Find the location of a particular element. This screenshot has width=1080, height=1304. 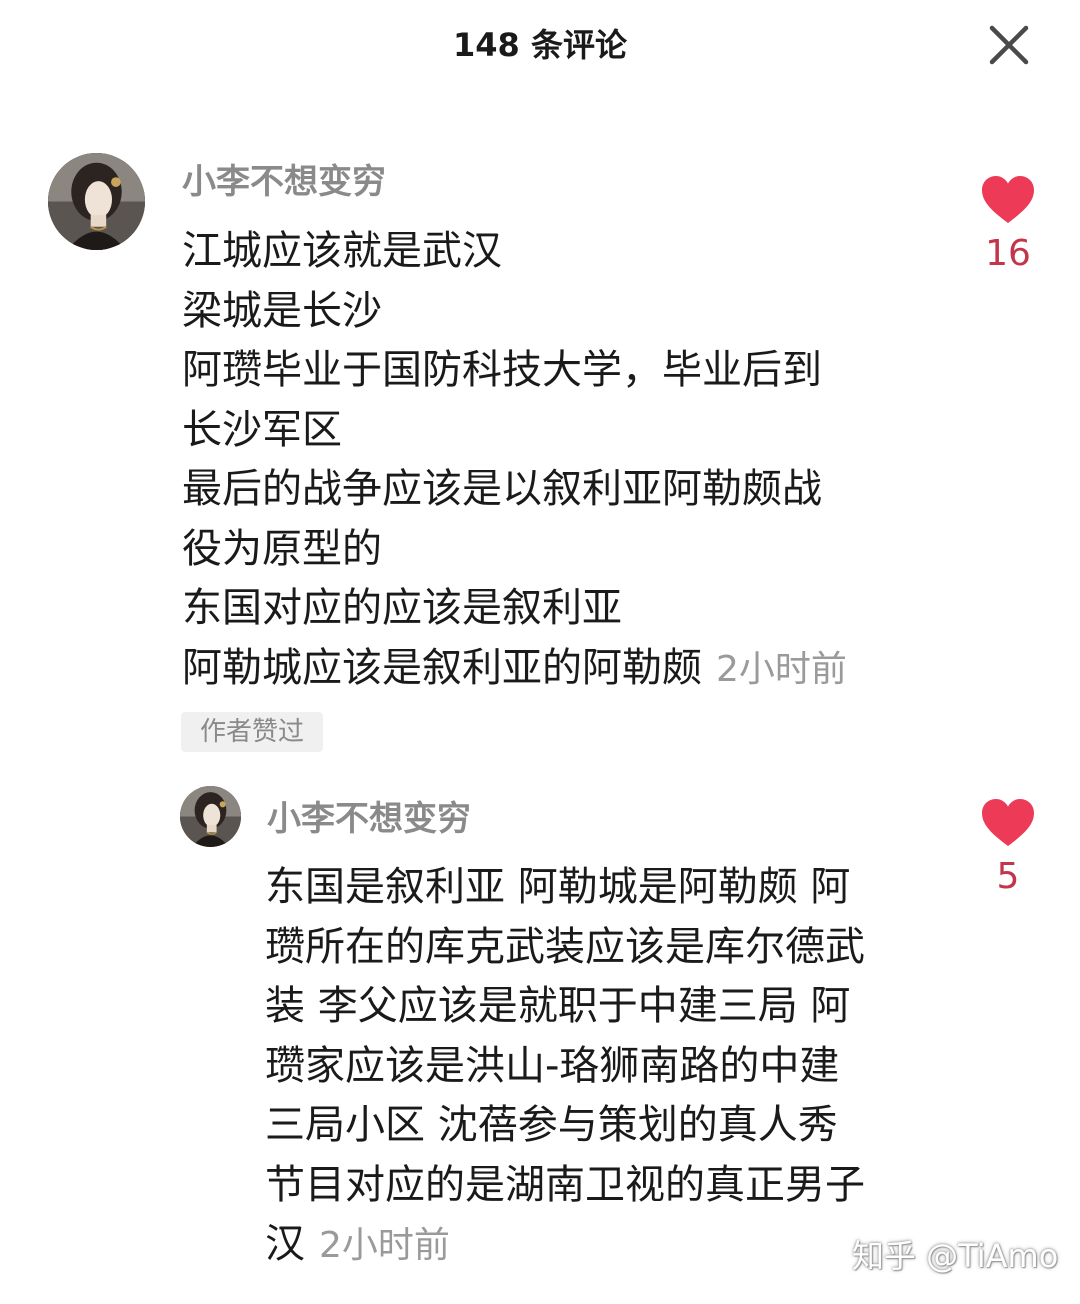

watermark: 知乎 @TiAmo is located at coordinates (955, 1256).